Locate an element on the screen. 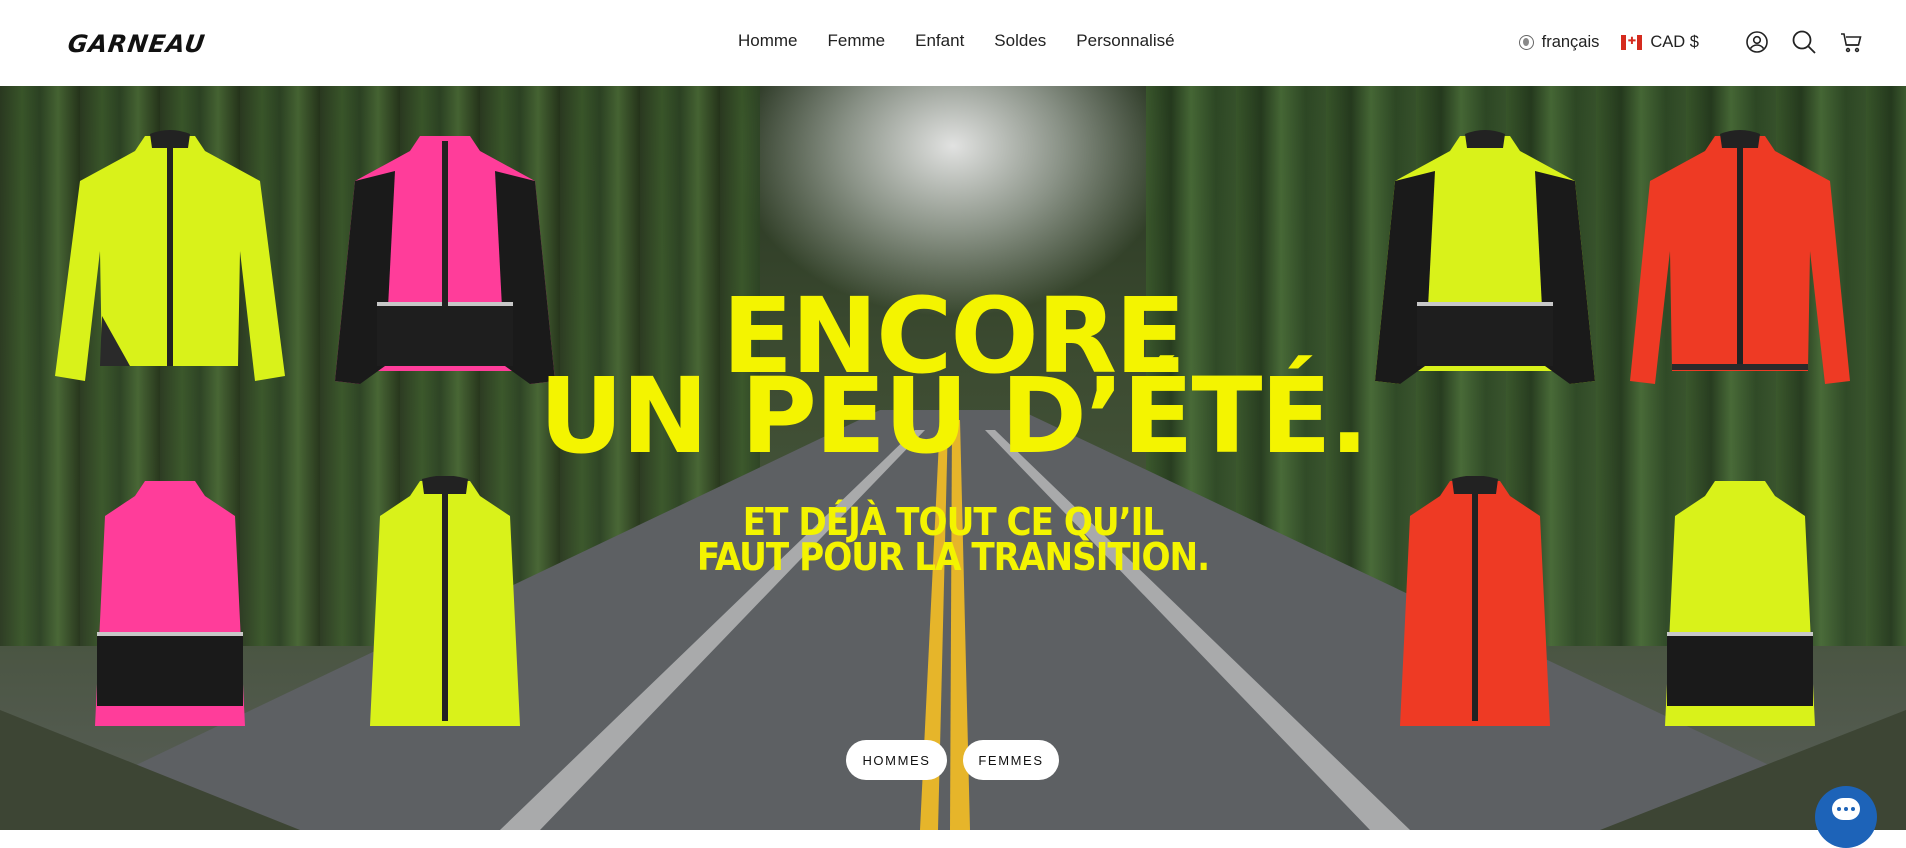  page-bottom-edge is located at coordinates (953, 834).